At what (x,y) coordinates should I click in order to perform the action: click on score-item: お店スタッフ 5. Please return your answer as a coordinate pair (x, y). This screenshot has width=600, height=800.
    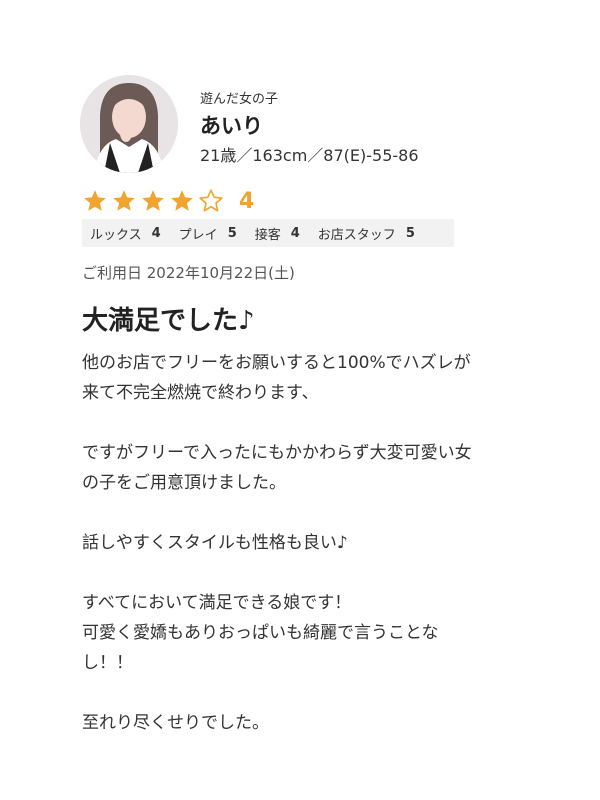
    Looking at the image, I should click on (366, 233).